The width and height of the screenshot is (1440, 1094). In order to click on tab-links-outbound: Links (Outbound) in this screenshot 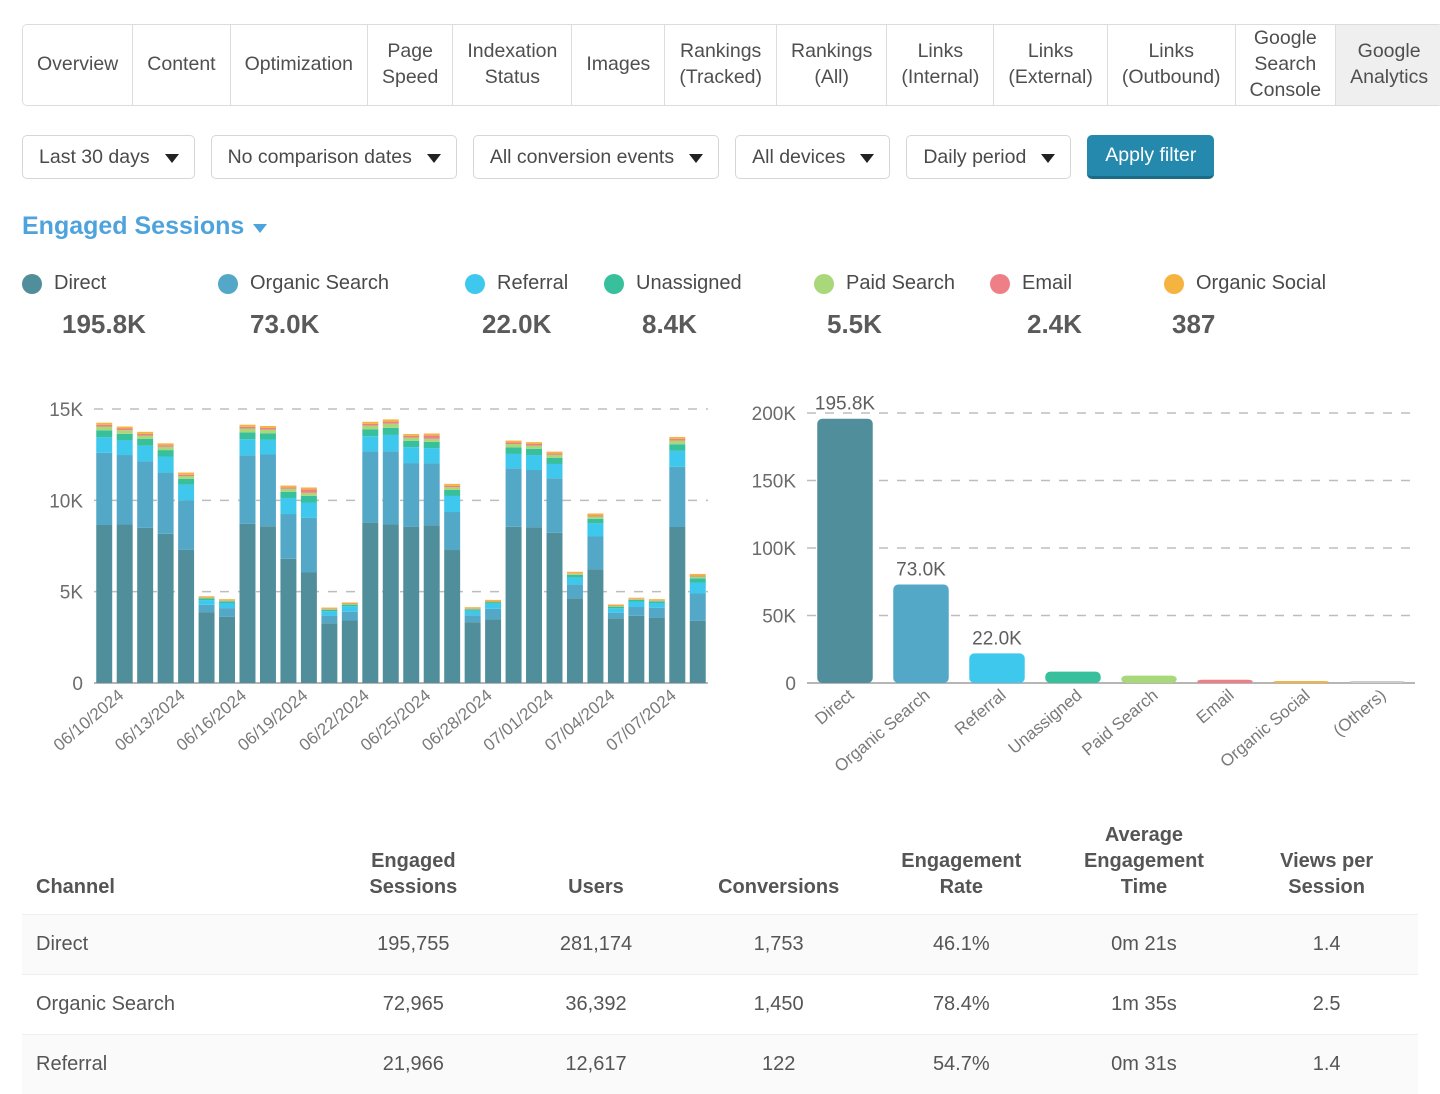, I will do `click(1172, 65)`.